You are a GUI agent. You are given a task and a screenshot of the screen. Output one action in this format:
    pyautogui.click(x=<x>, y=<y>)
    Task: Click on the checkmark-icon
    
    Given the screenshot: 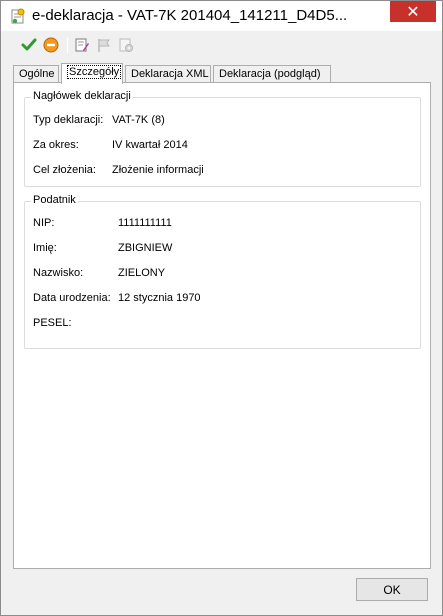 What is the action you would take?
    pyautogui.click(x=29, y=44)
    